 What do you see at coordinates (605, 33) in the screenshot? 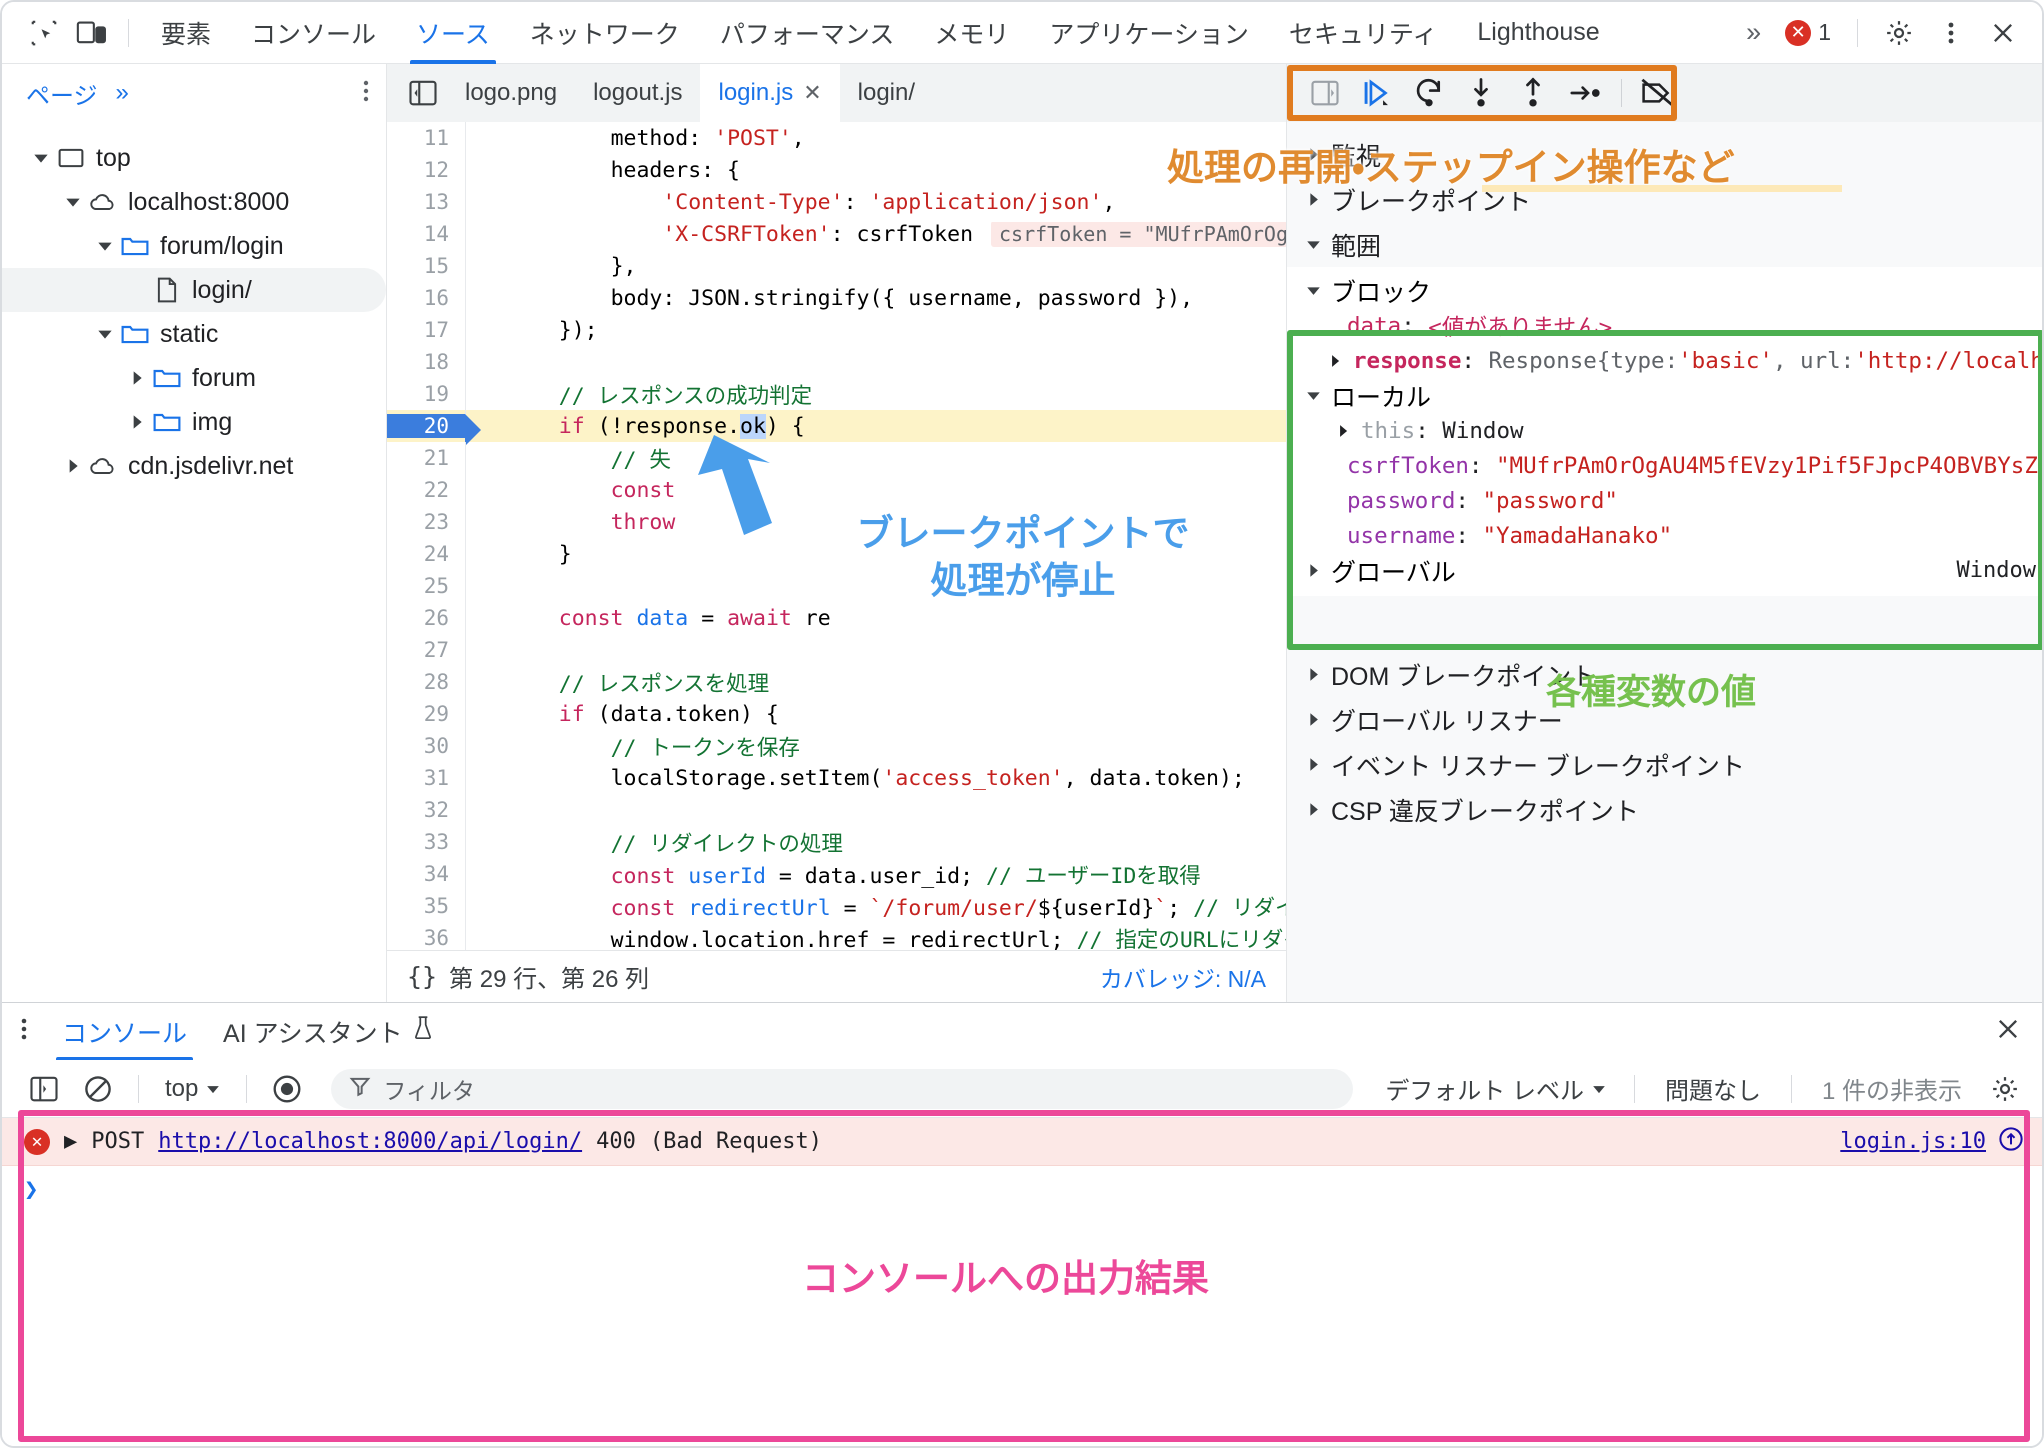
I see `tab-network: ネットワーク` at bounding box center [605, 33].